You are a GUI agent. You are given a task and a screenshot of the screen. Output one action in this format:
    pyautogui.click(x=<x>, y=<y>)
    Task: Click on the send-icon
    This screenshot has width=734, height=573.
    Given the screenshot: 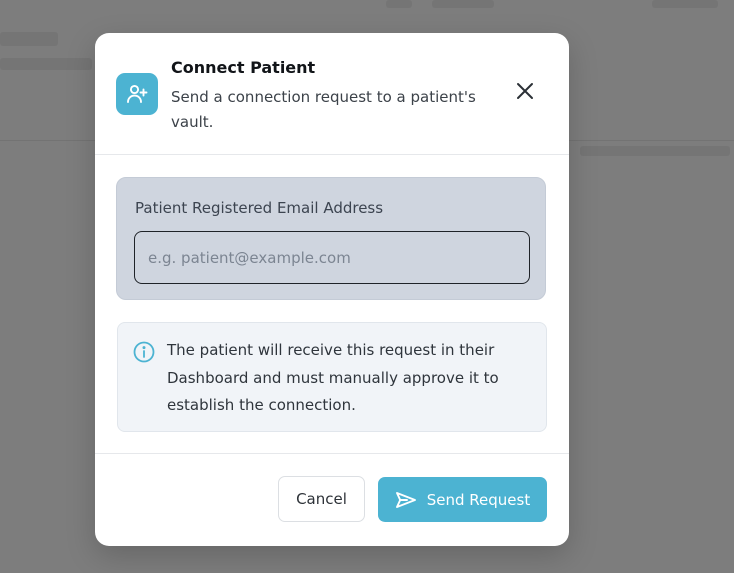 What is the action you would take?
    pyautogui.click(x=405, y=499)
    